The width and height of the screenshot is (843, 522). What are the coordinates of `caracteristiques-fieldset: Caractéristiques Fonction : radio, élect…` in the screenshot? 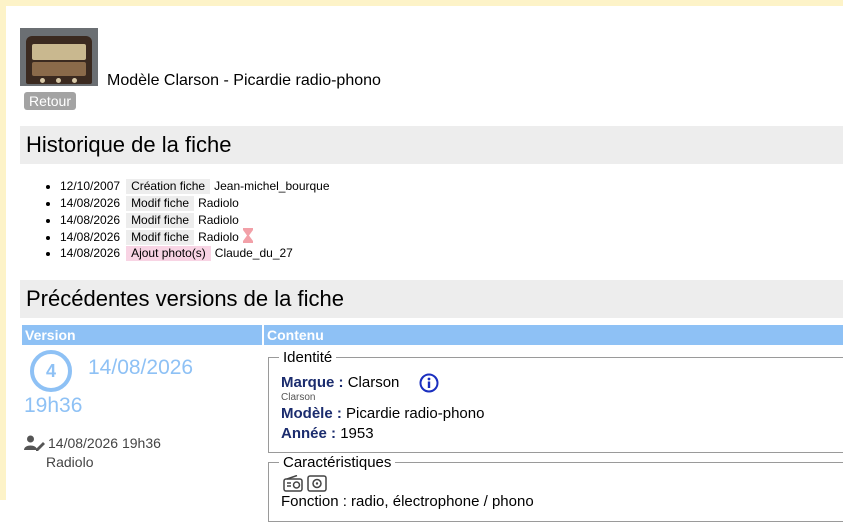 It's located at (555, 488).